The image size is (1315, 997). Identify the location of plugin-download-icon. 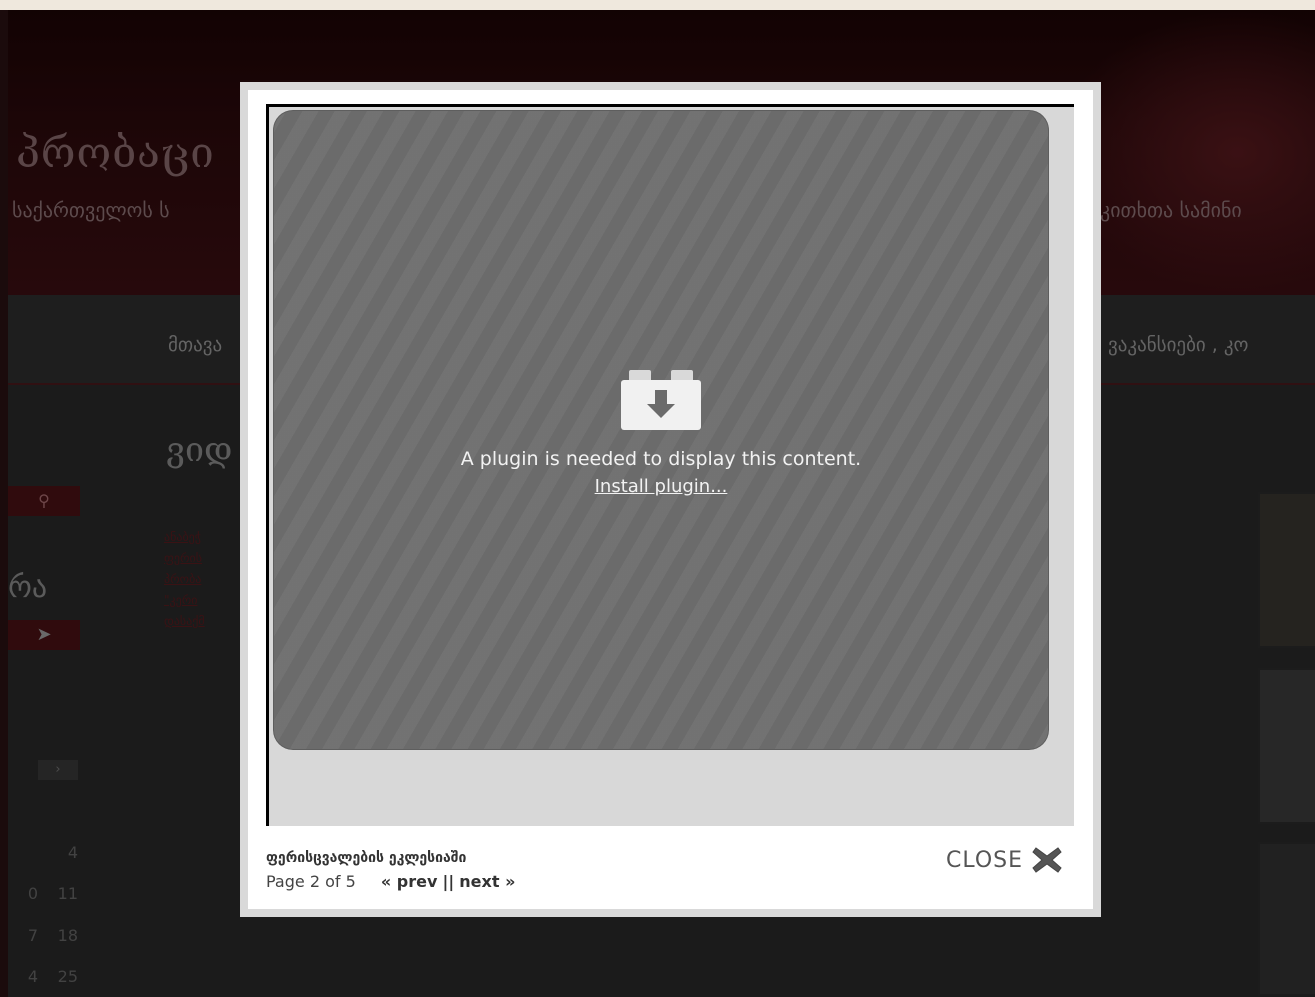
(661, 400).